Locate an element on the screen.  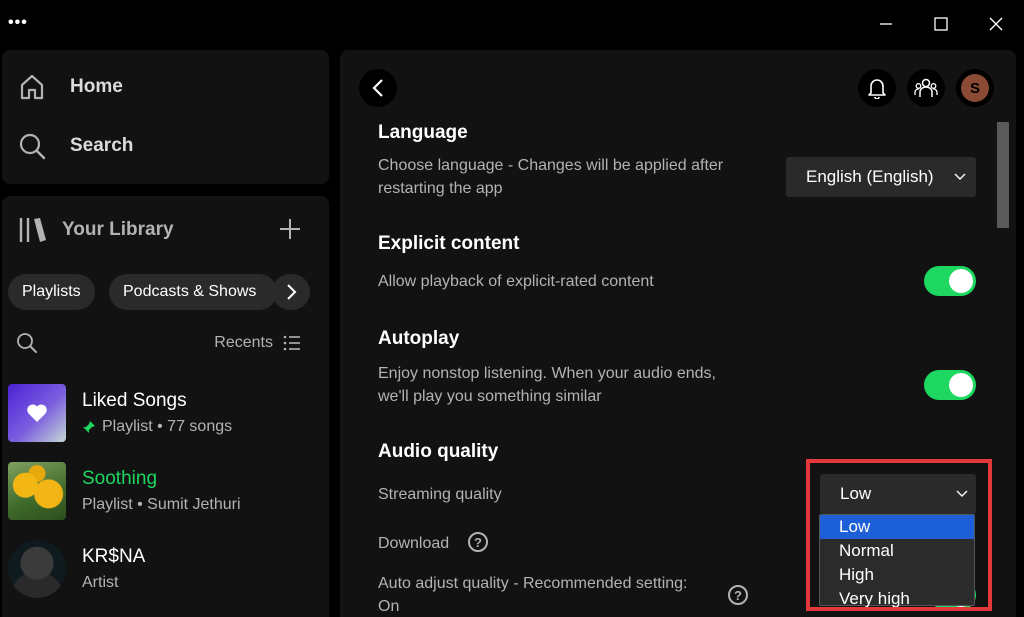
sort-label: Recents is located at coordinates (243, 342).